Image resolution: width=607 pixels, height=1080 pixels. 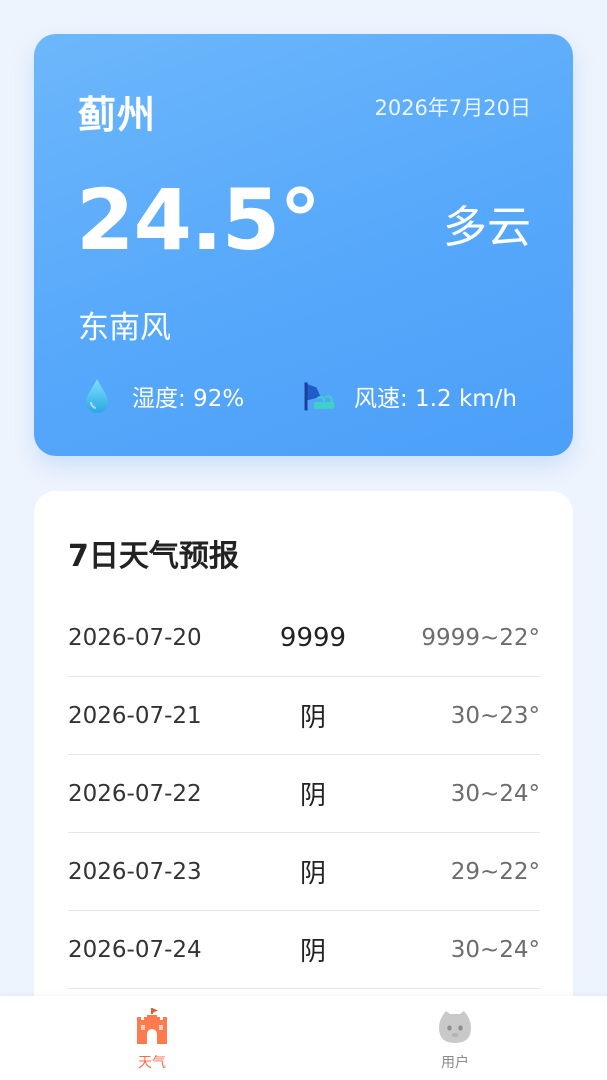 I want to click on forecast-temp-range: 30~23°, so click(x=495, y=715).